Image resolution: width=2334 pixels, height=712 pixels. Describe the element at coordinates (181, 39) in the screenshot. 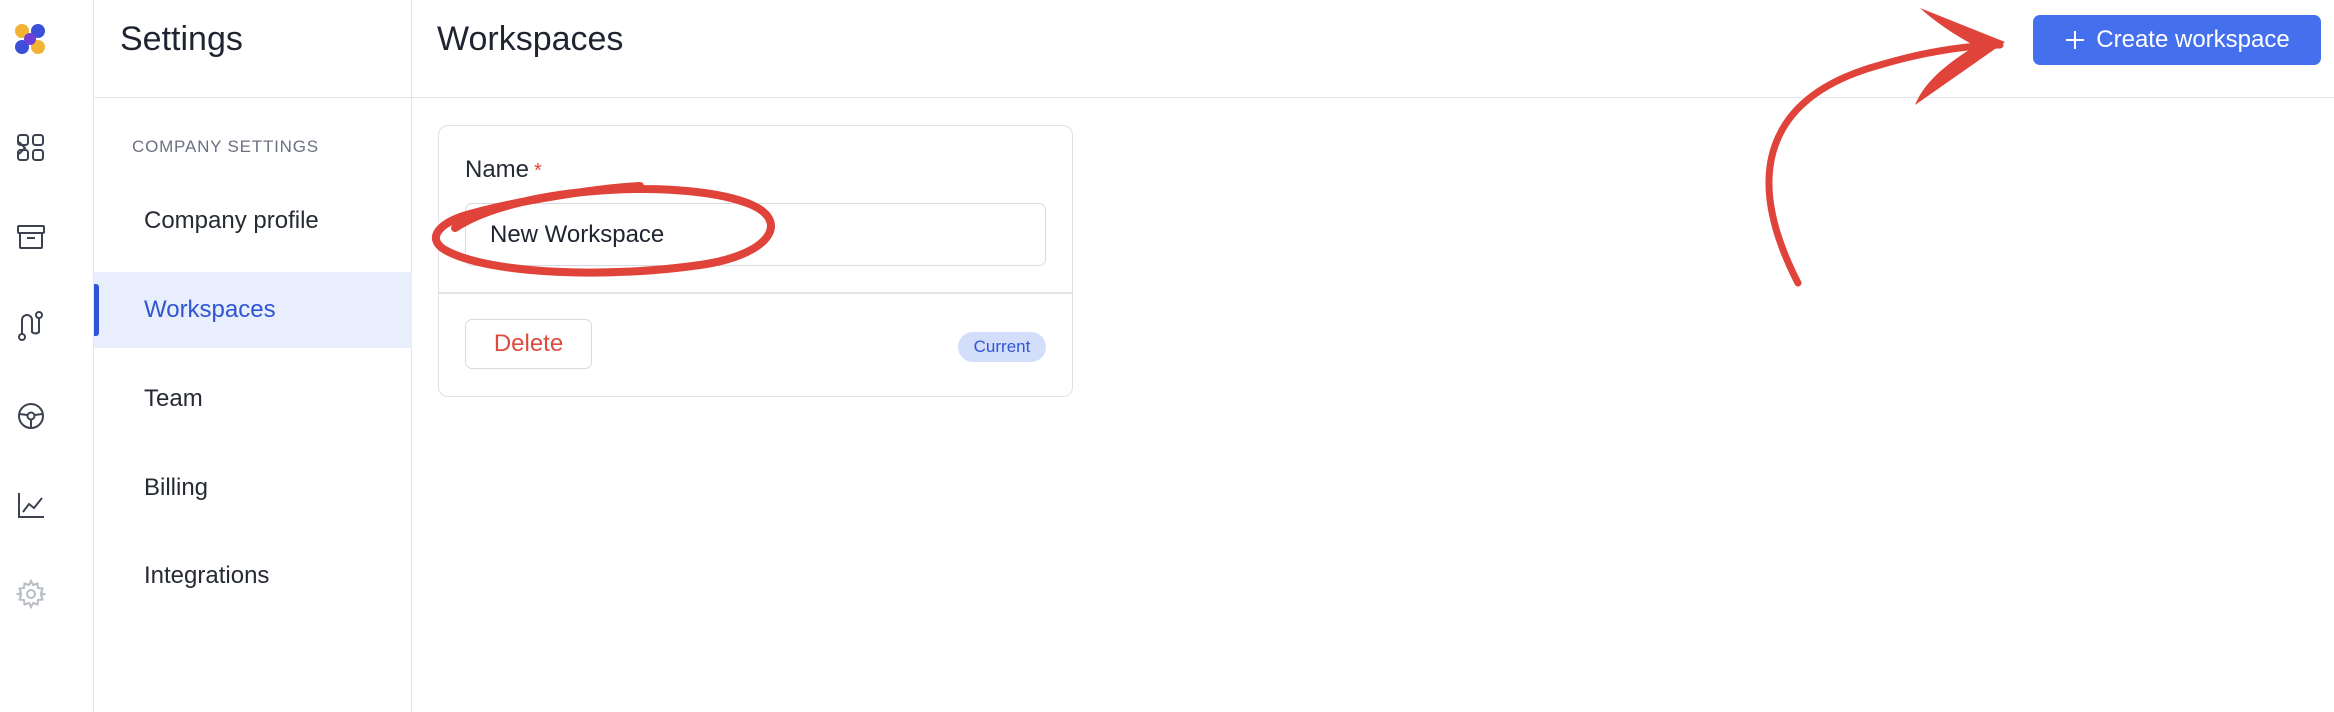

I see `settings-title: Settings` at that location.